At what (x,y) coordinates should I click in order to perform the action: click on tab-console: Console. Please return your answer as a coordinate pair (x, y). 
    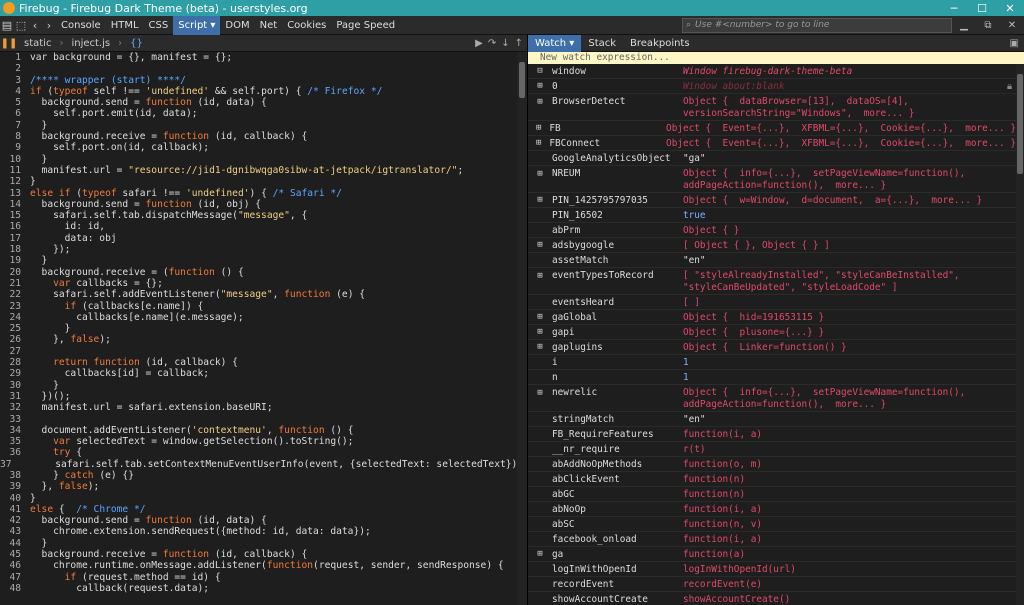
    Looking at the image, I should click on (81, 25).